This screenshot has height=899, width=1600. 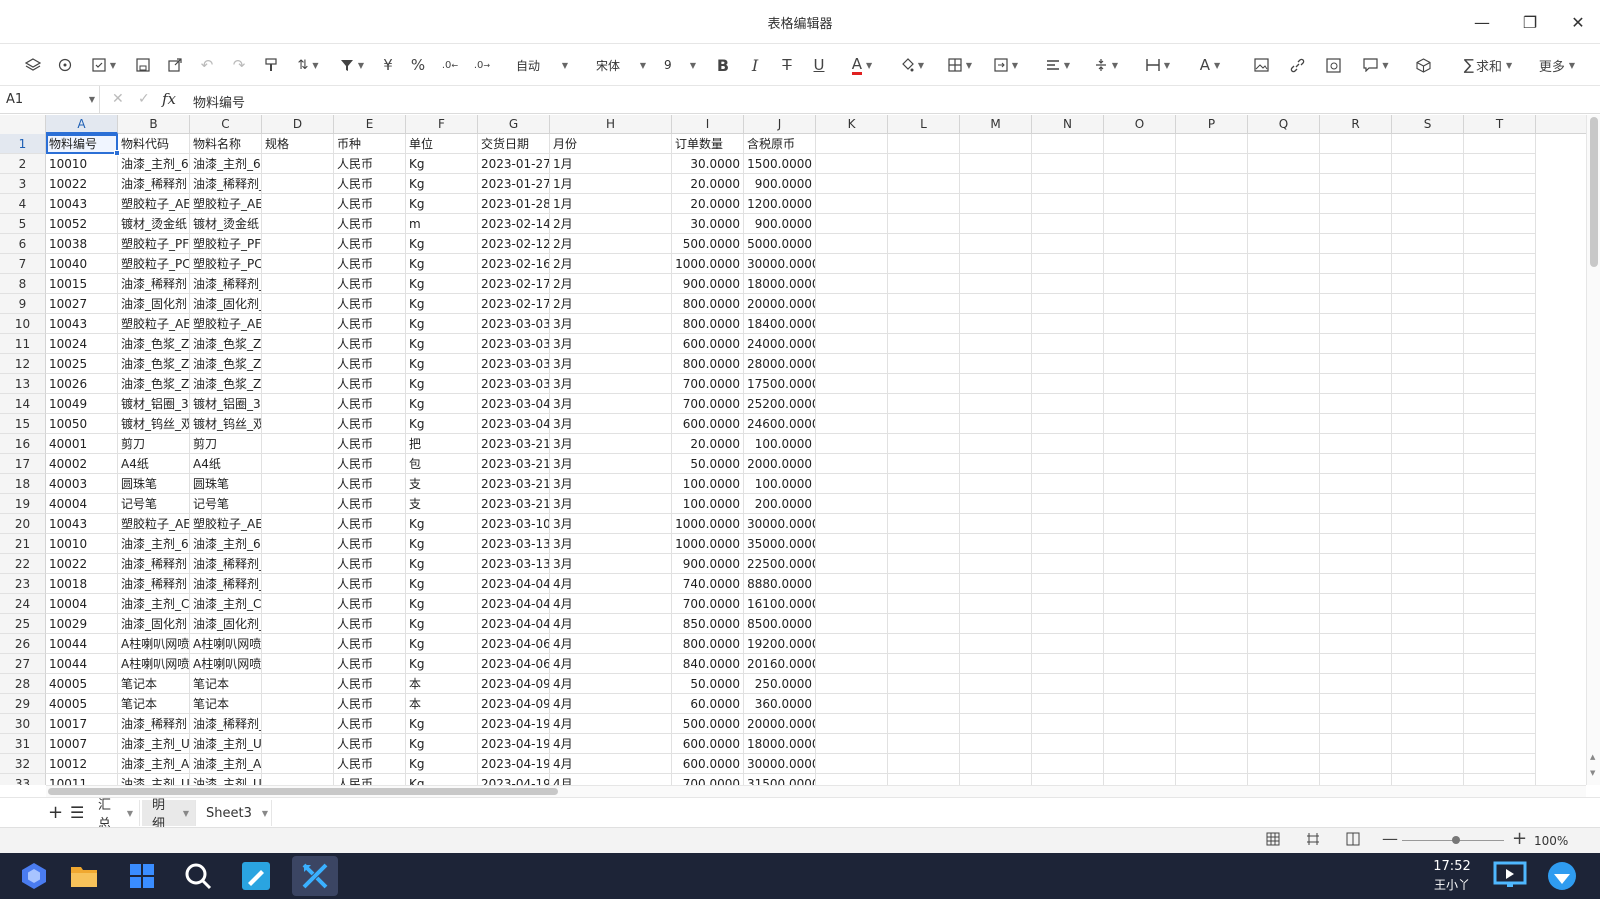 I want to click on cell-s28, so click(x=1428, y=684).